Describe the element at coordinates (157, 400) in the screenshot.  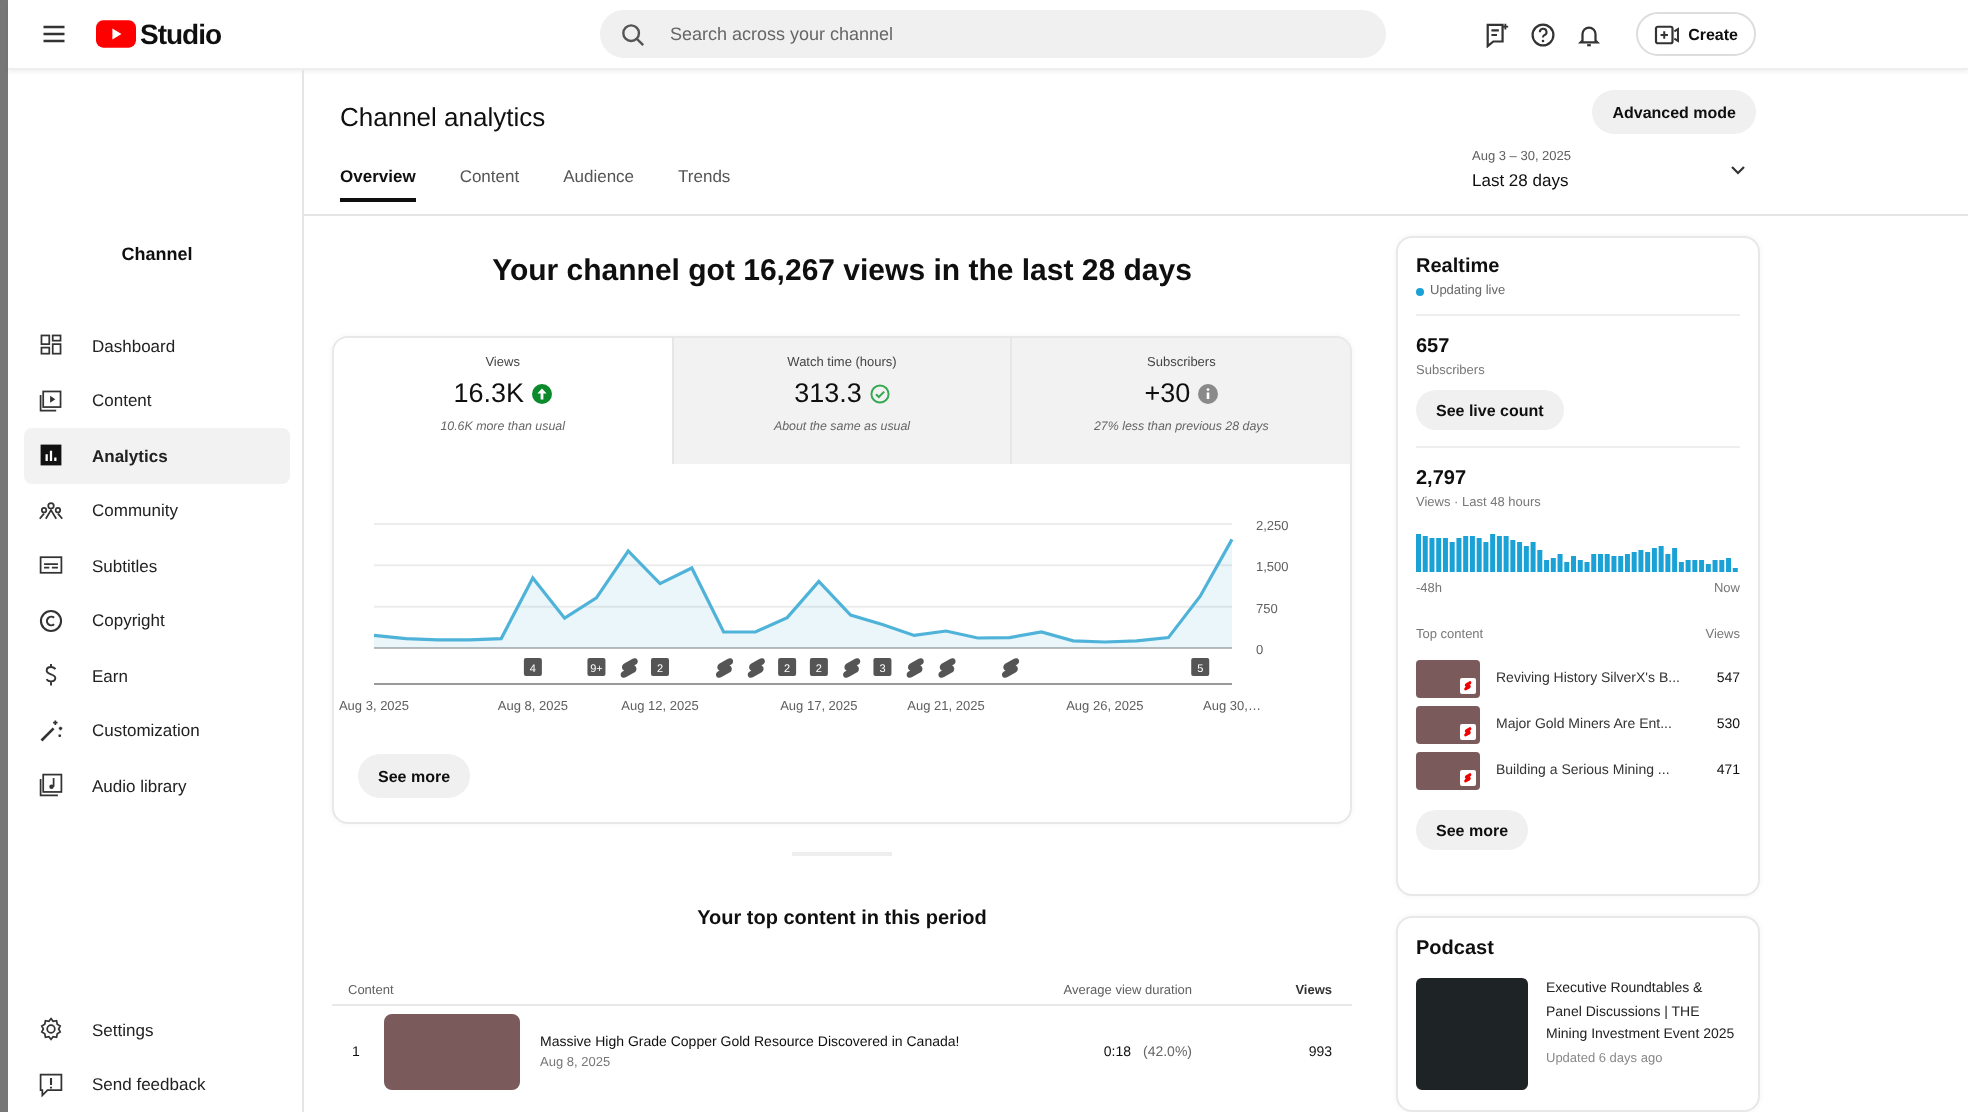
I see `sidebar-item: Content` at that location.